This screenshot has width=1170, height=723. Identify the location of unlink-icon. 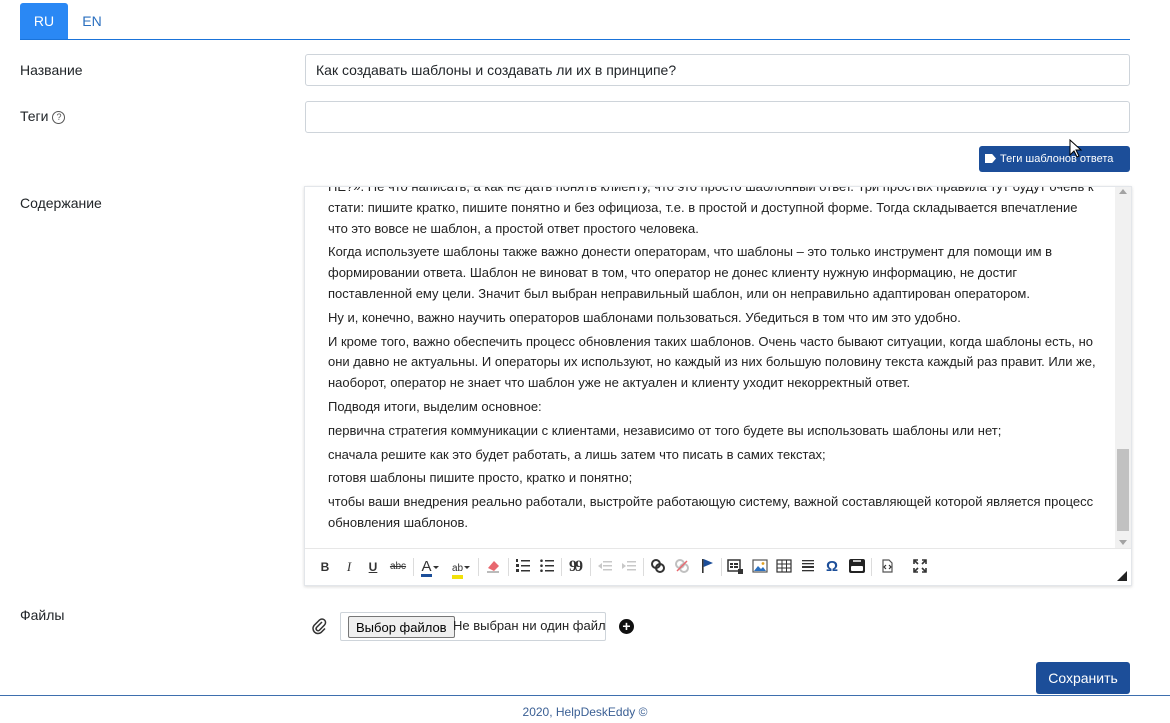
(682, 566).